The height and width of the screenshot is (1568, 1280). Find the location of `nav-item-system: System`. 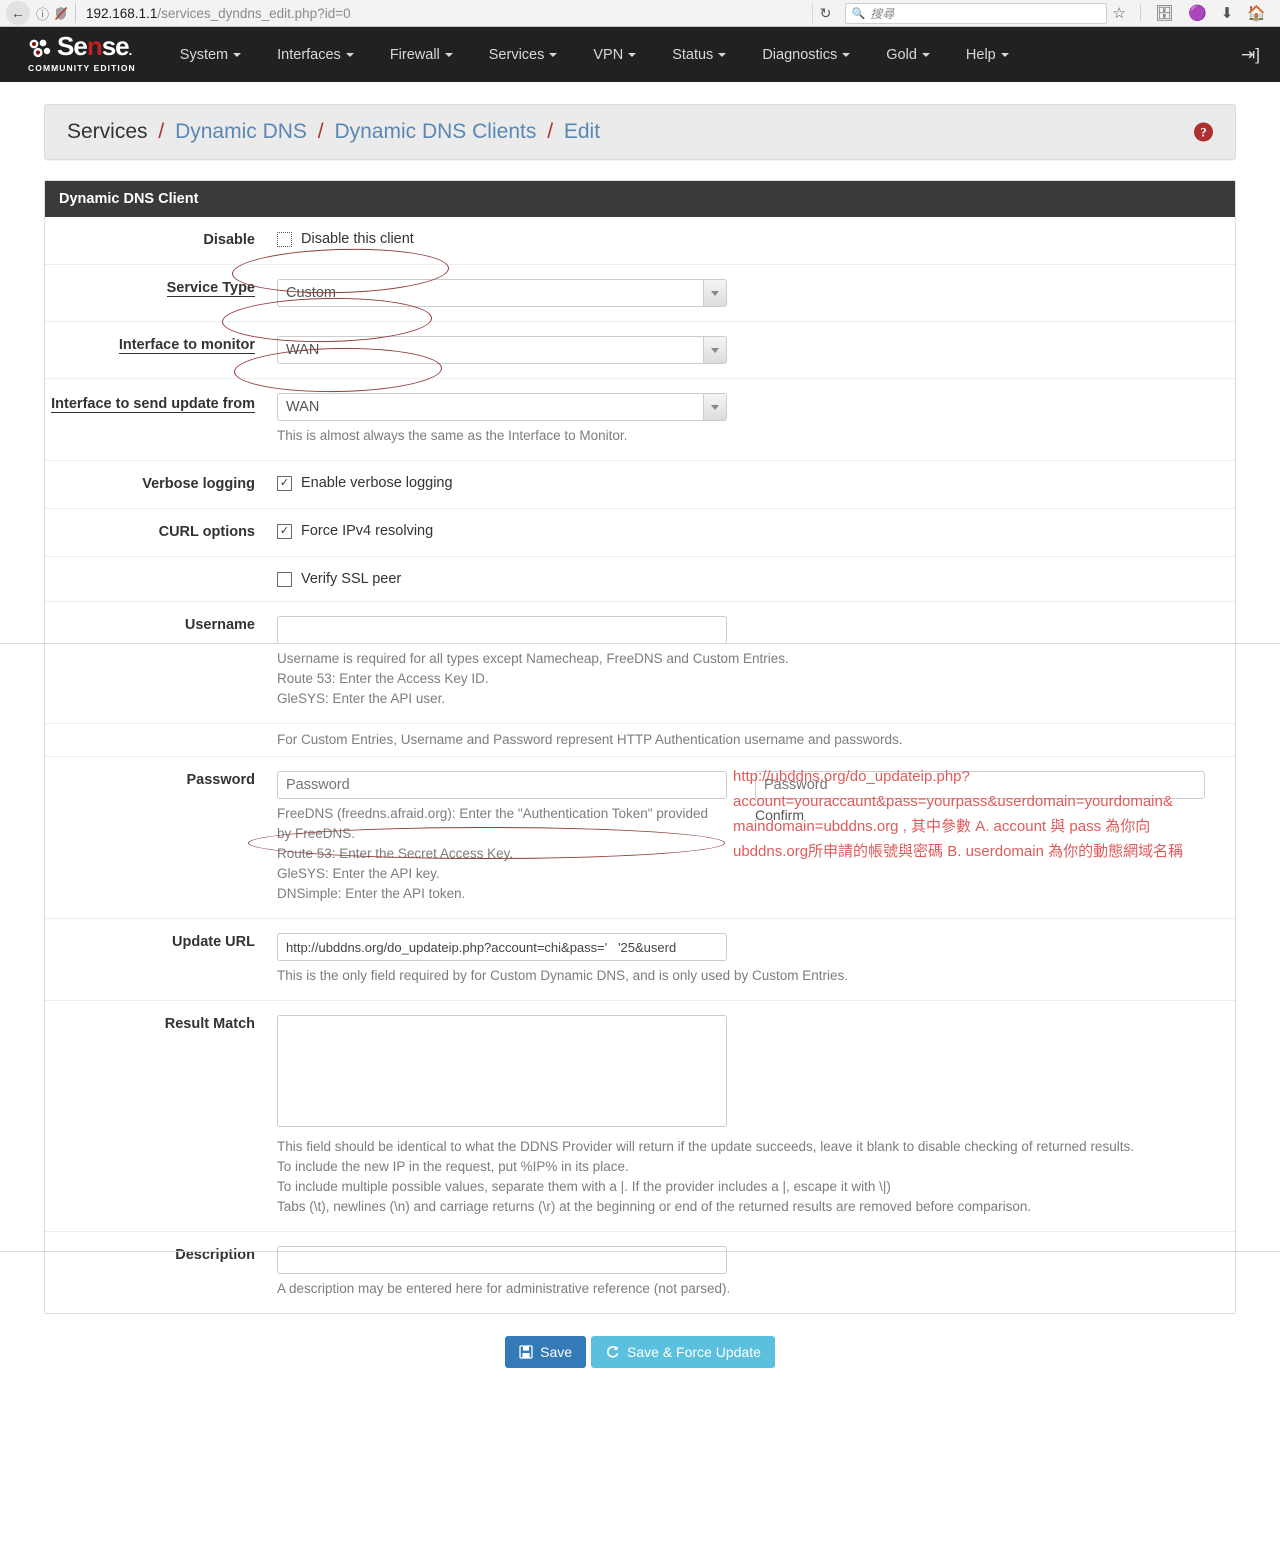

nav-item-system: System is located at coordinates (210, 55).